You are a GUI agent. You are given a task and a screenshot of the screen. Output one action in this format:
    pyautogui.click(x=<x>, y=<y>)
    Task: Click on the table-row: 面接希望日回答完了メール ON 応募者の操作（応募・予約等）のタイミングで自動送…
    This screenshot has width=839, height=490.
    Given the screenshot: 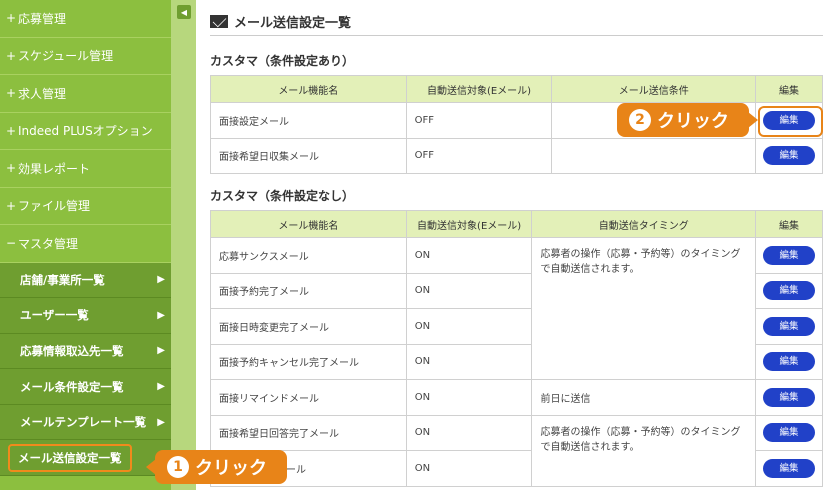 What is the action you would take?
    pyautogui.click(x=516, y=450)
    